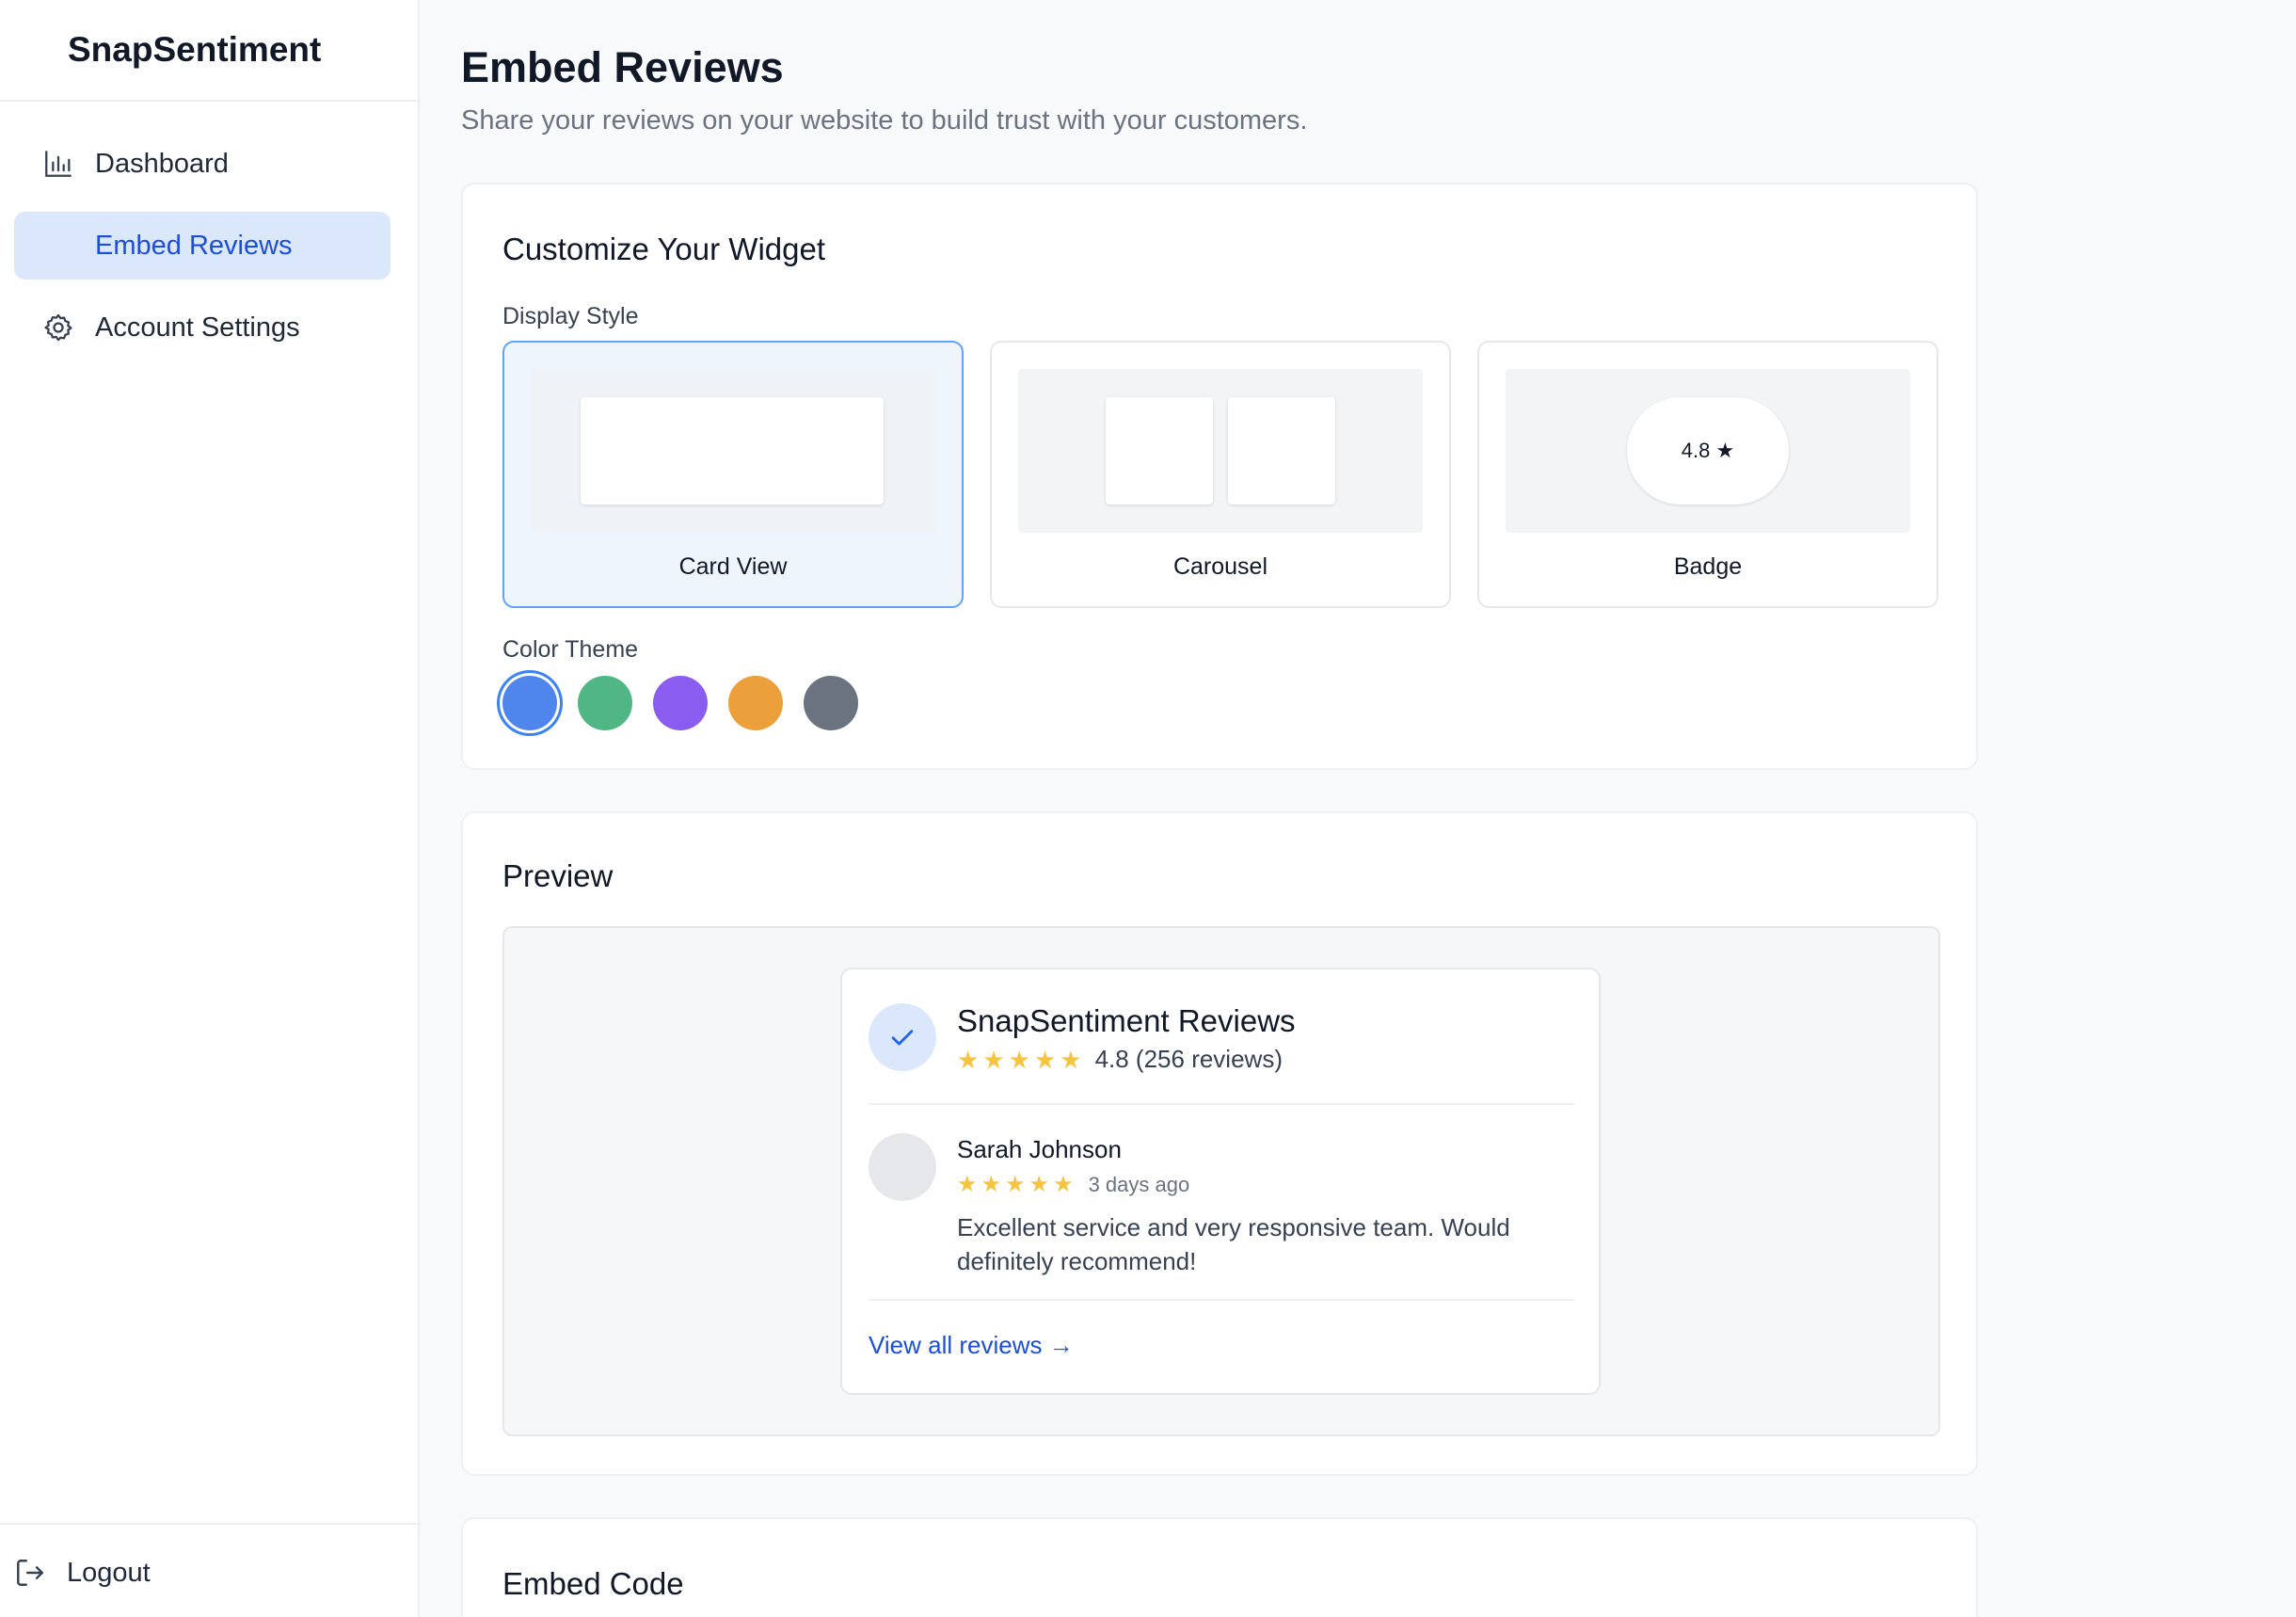 The width and height of the screenshot is (2296, 1617). I want to click on style-option-label: Badge, so click(1708, 566).